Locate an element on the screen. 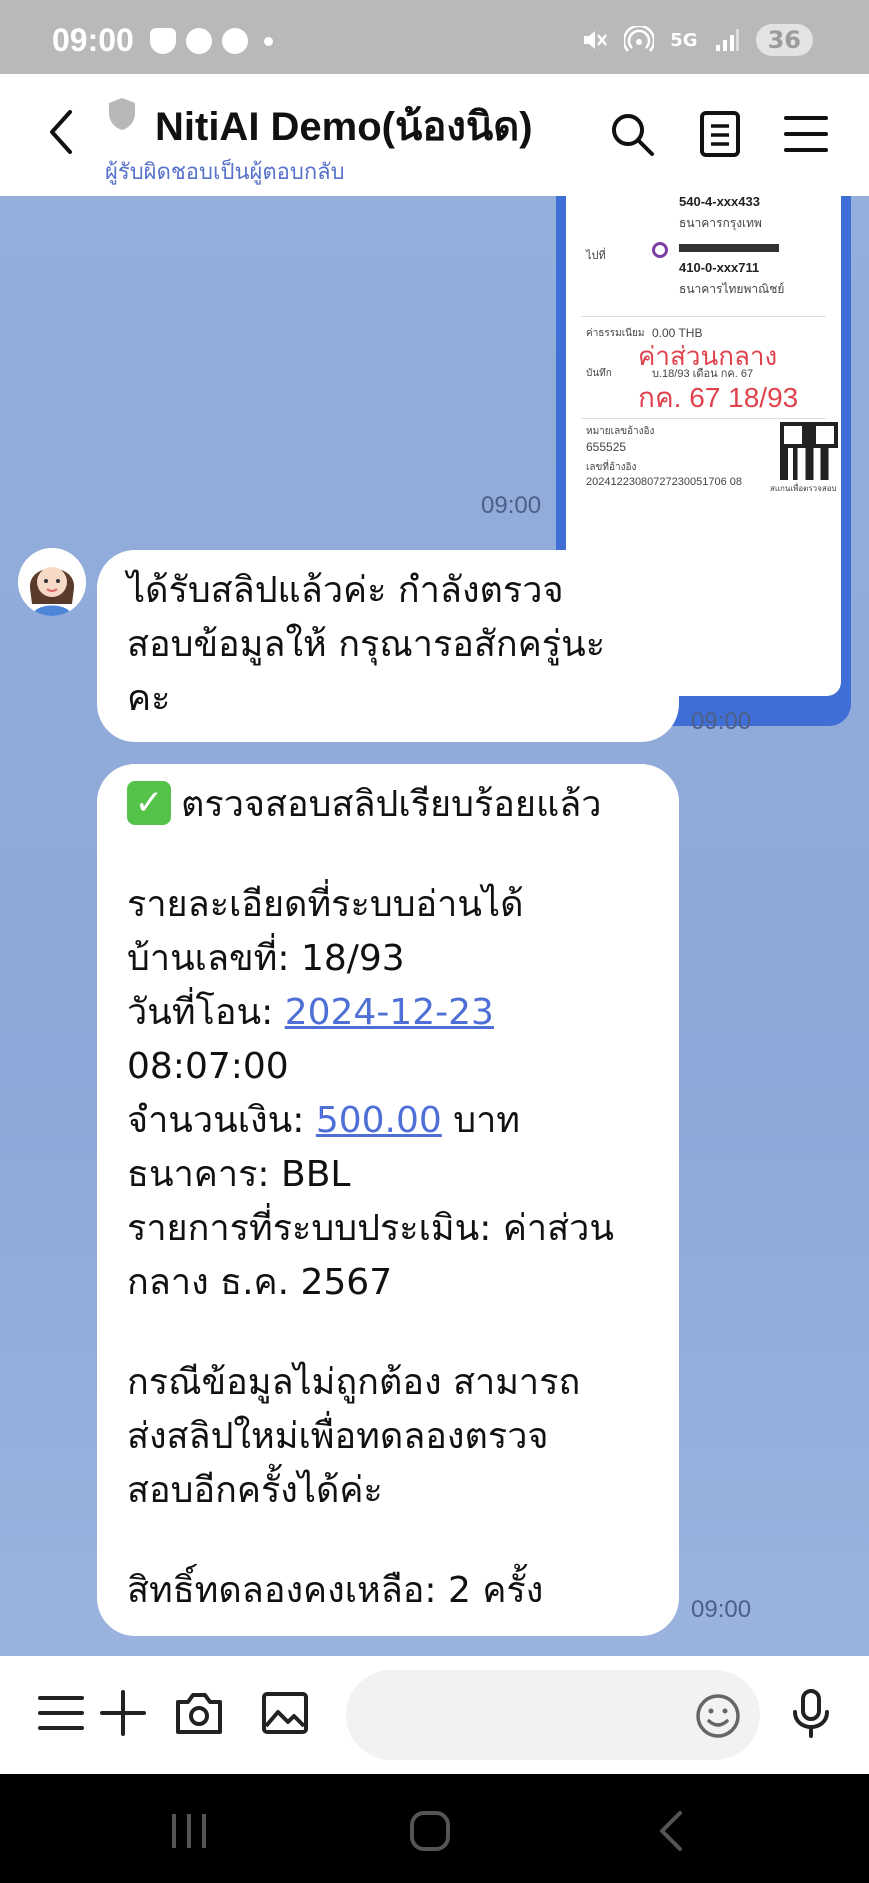 This screenshot has height=1883, width=869. line-notification-icon is located at coordinates (199, 41).